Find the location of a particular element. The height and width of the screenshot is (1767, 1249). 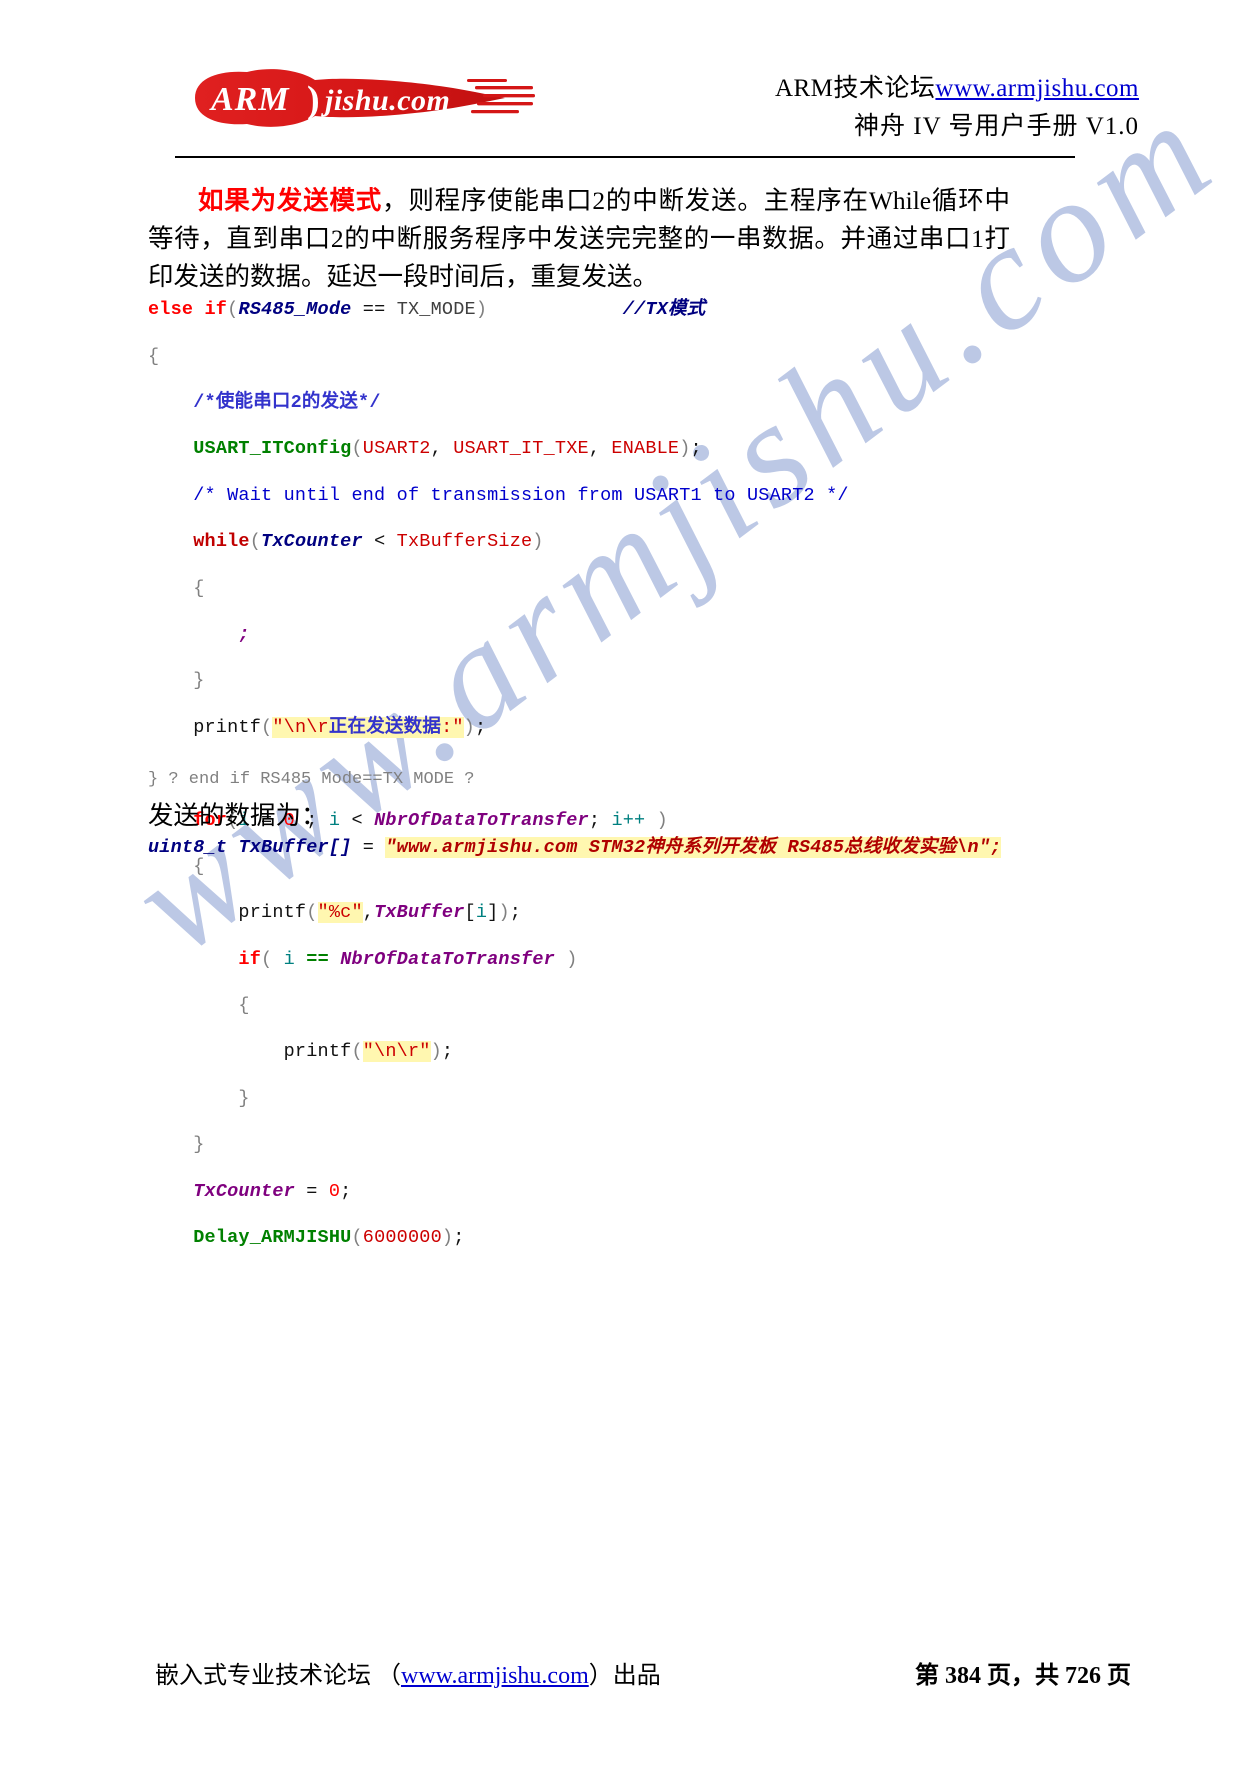

decl-assign: = is located at coordinates (368, 847).